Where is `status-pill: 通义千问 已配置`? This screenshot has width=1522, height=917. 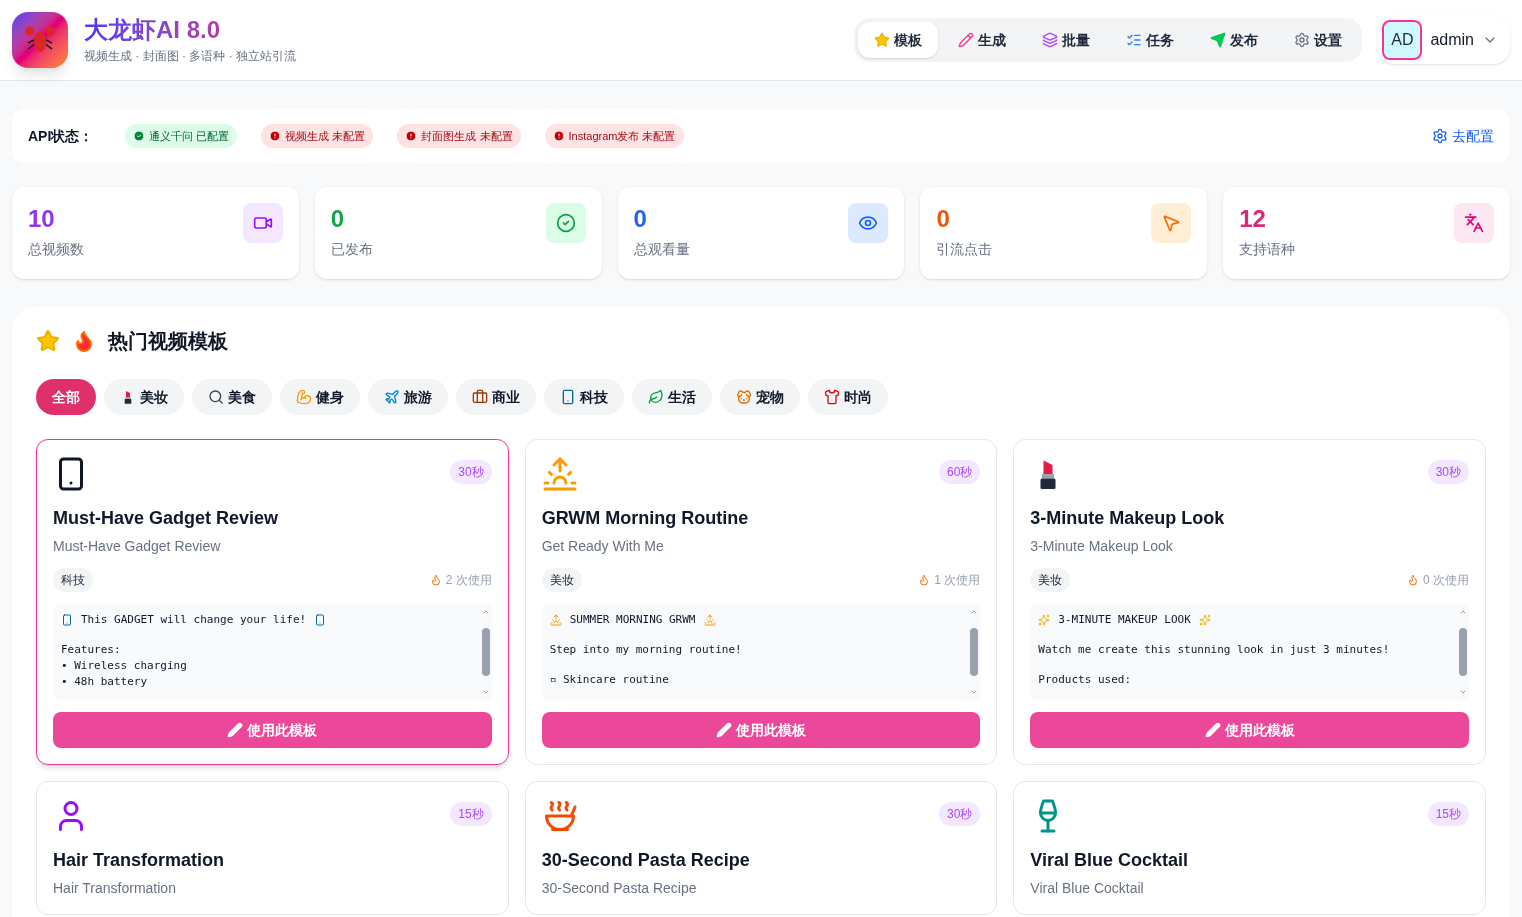 status-pill: 通义千问 已配置 is located at coordinates (181, 136).